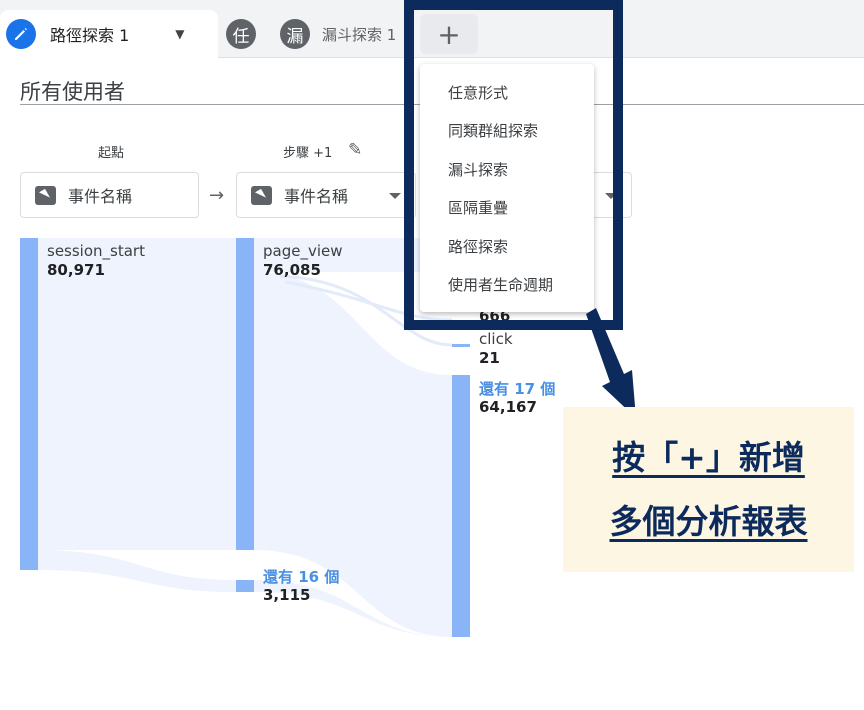 The height and width of the screenshot is (710, 864). Describe the element at coordinates (461, 345) in the screenshot. I see `node-bar-click` at that location.